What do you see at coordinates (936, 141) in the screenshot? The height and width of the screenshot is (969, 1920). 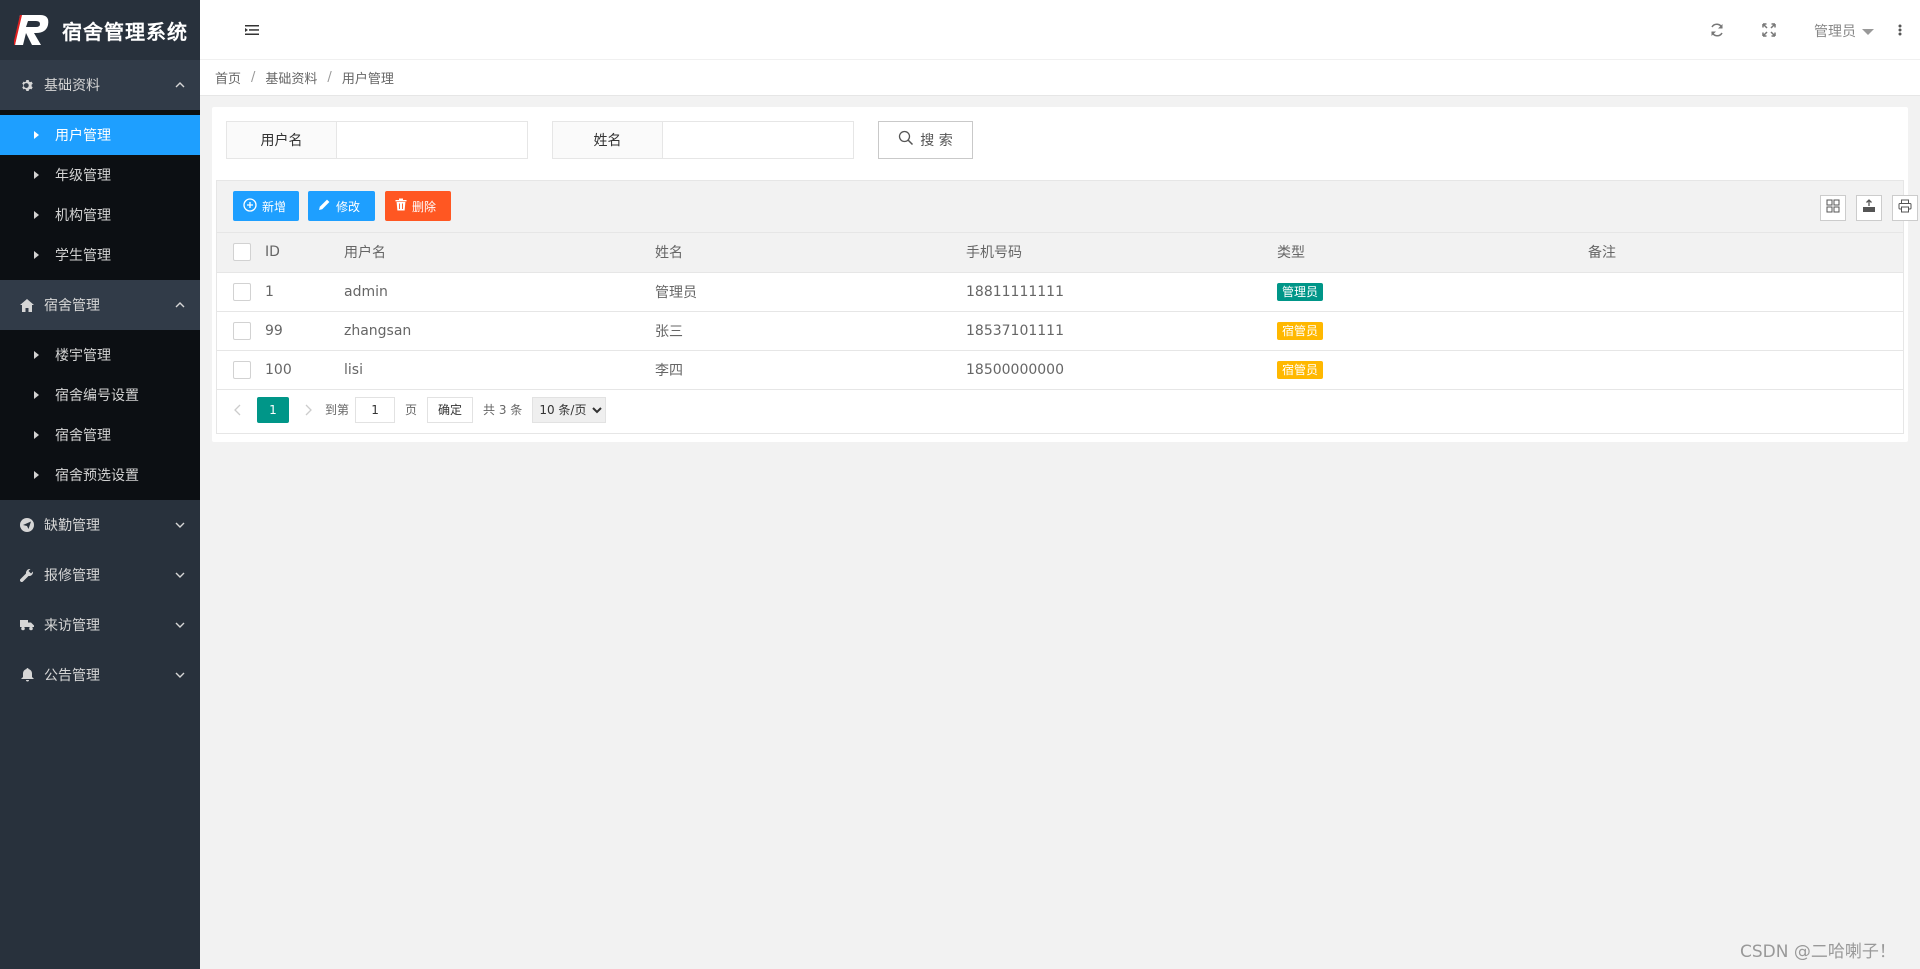 I see `search-button-label: 搜 索` at bounding box center [936, 141].